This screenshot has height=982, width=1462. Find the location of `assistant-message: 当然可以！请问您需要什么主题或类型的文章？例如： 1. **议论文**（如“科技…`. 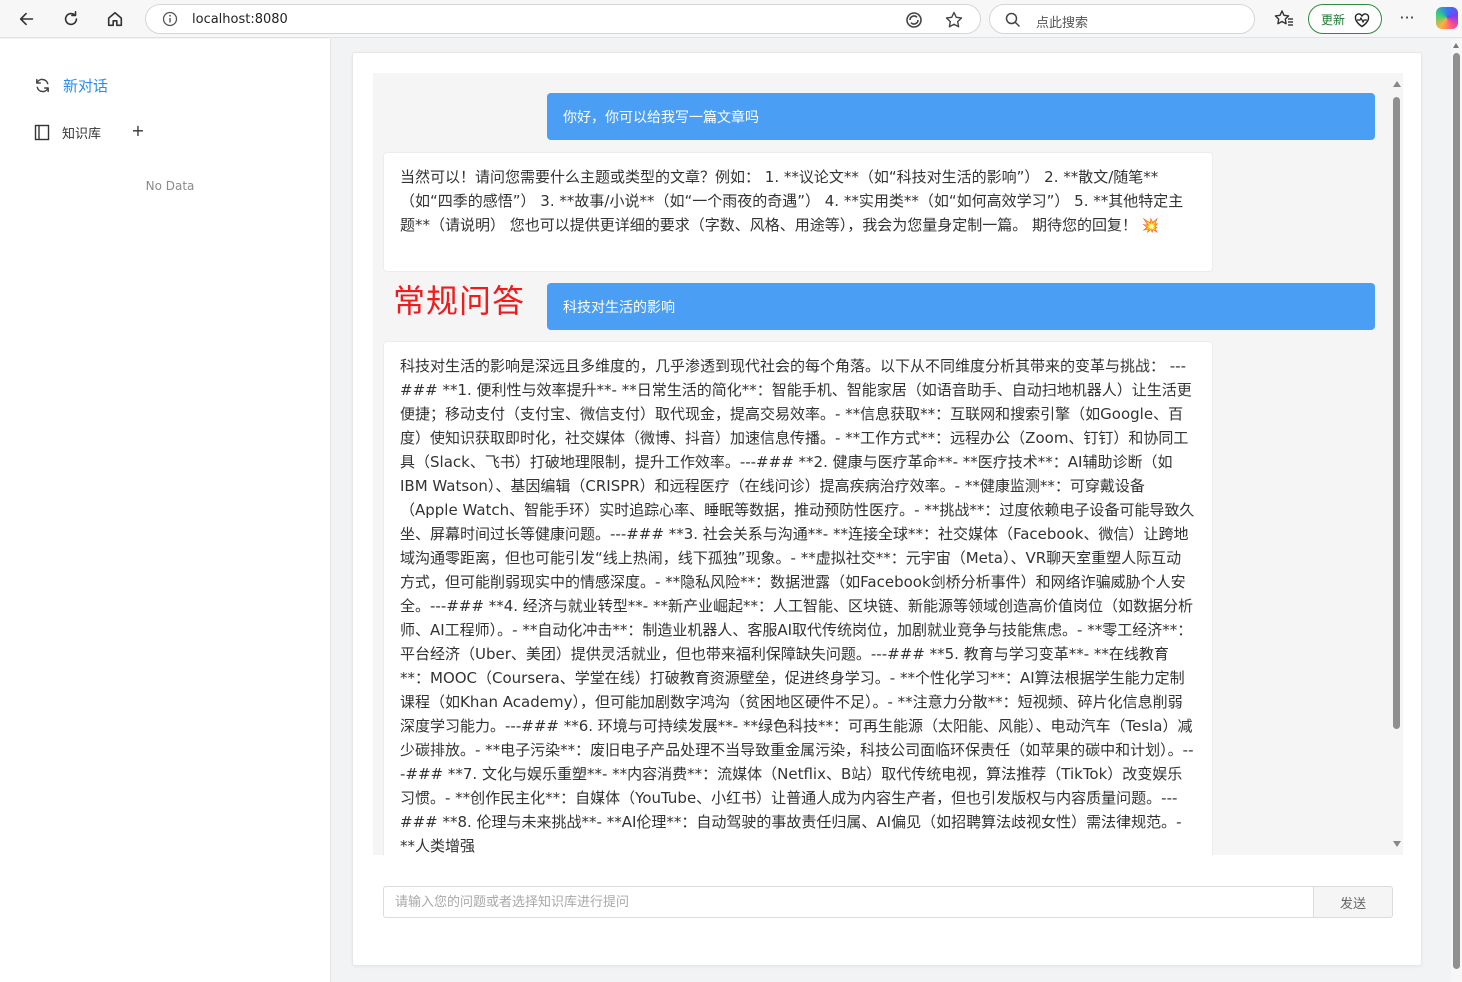

assistant-message: 当然可以！请问您需要什么主题或类型的文章？例如： 1. **议论文**（如“科技… is located at coordinates (798, 212).